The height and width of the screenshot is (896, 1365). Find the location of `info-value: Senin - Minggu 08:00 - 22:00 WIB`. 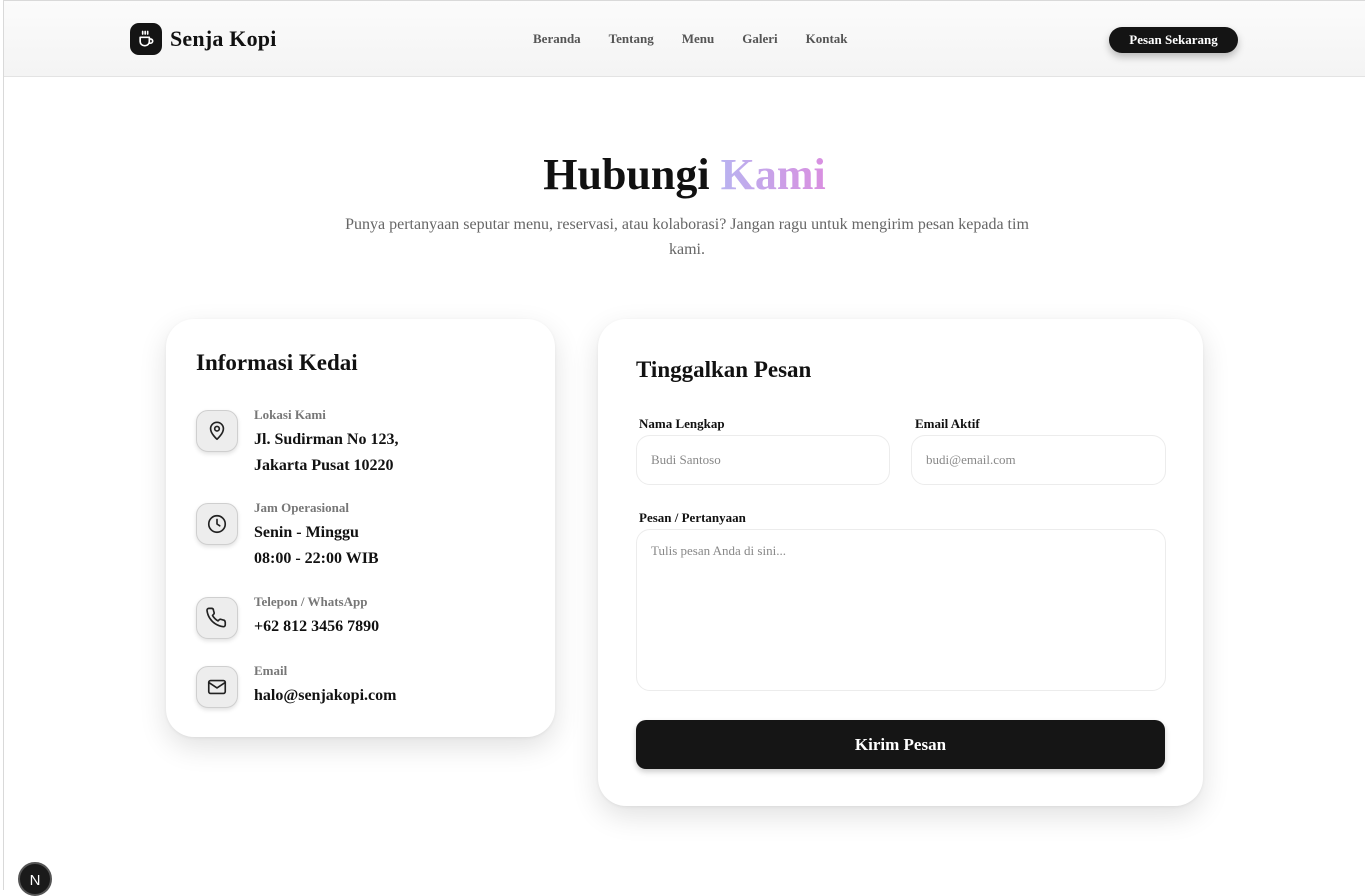

info-value: Senin - Minggu 08:00 - 22:00 WIB is located at coordinates (316, 546).